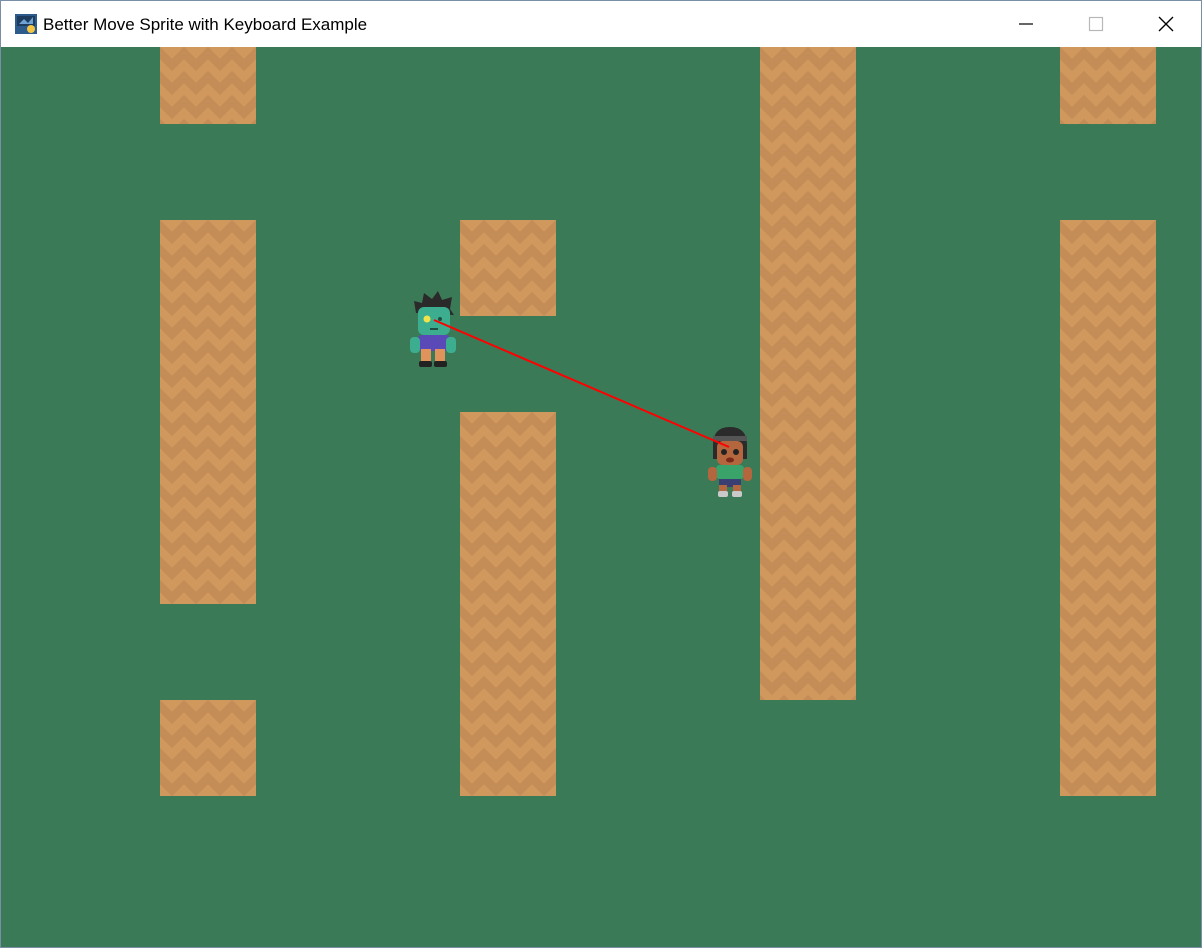 This screenshot has height=948, width=1202. I want to click on title-bar: Better Move Sprite with Keyboard Example, so click(601, 24).